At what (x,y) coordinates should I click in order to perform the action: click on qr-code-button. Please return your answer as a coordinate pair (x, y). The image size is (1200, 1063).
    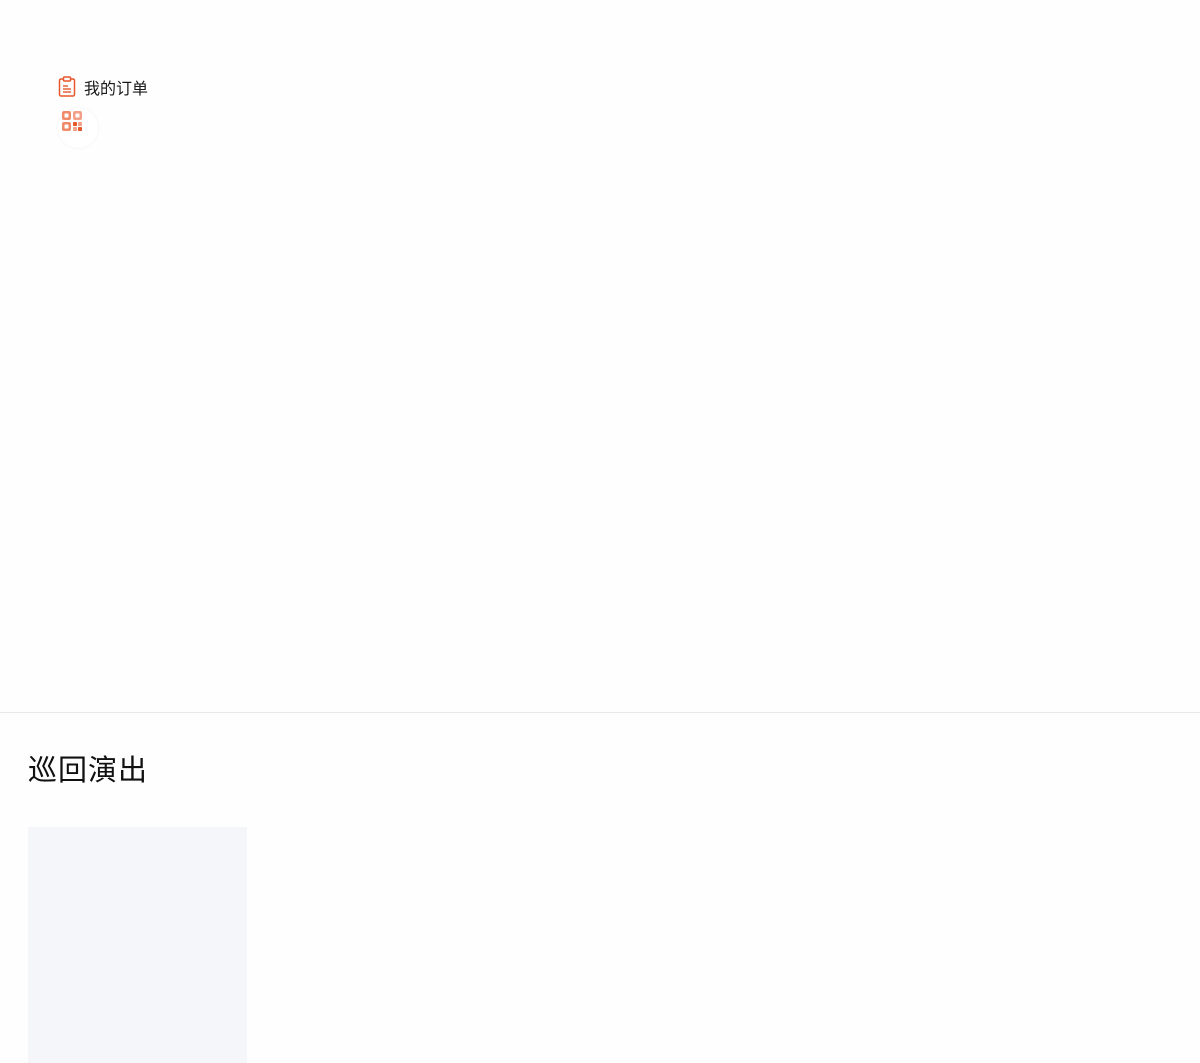
    Looking at the image, I should click on (78, 128).